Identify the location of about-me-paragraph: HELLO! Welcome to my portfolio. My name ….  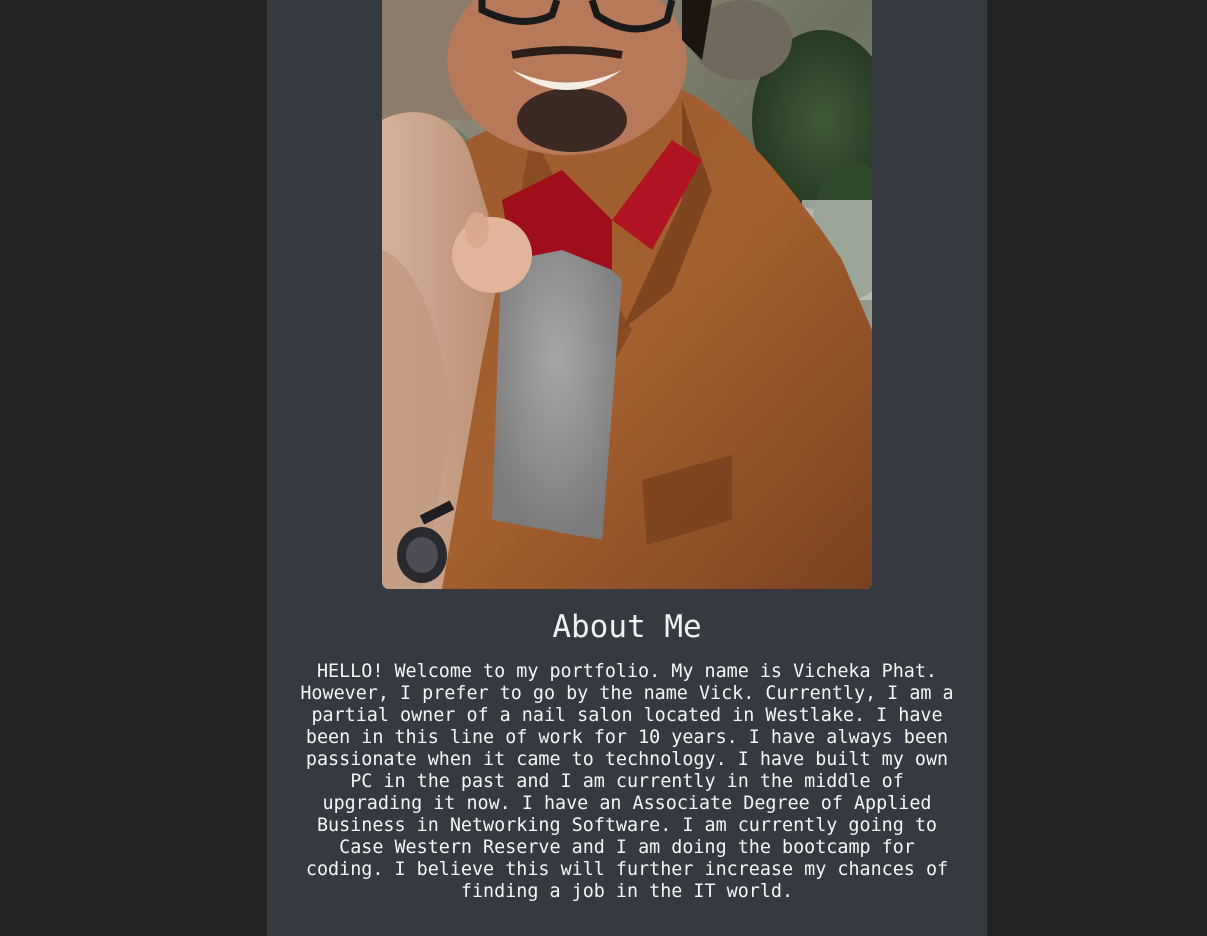
(627, 781).